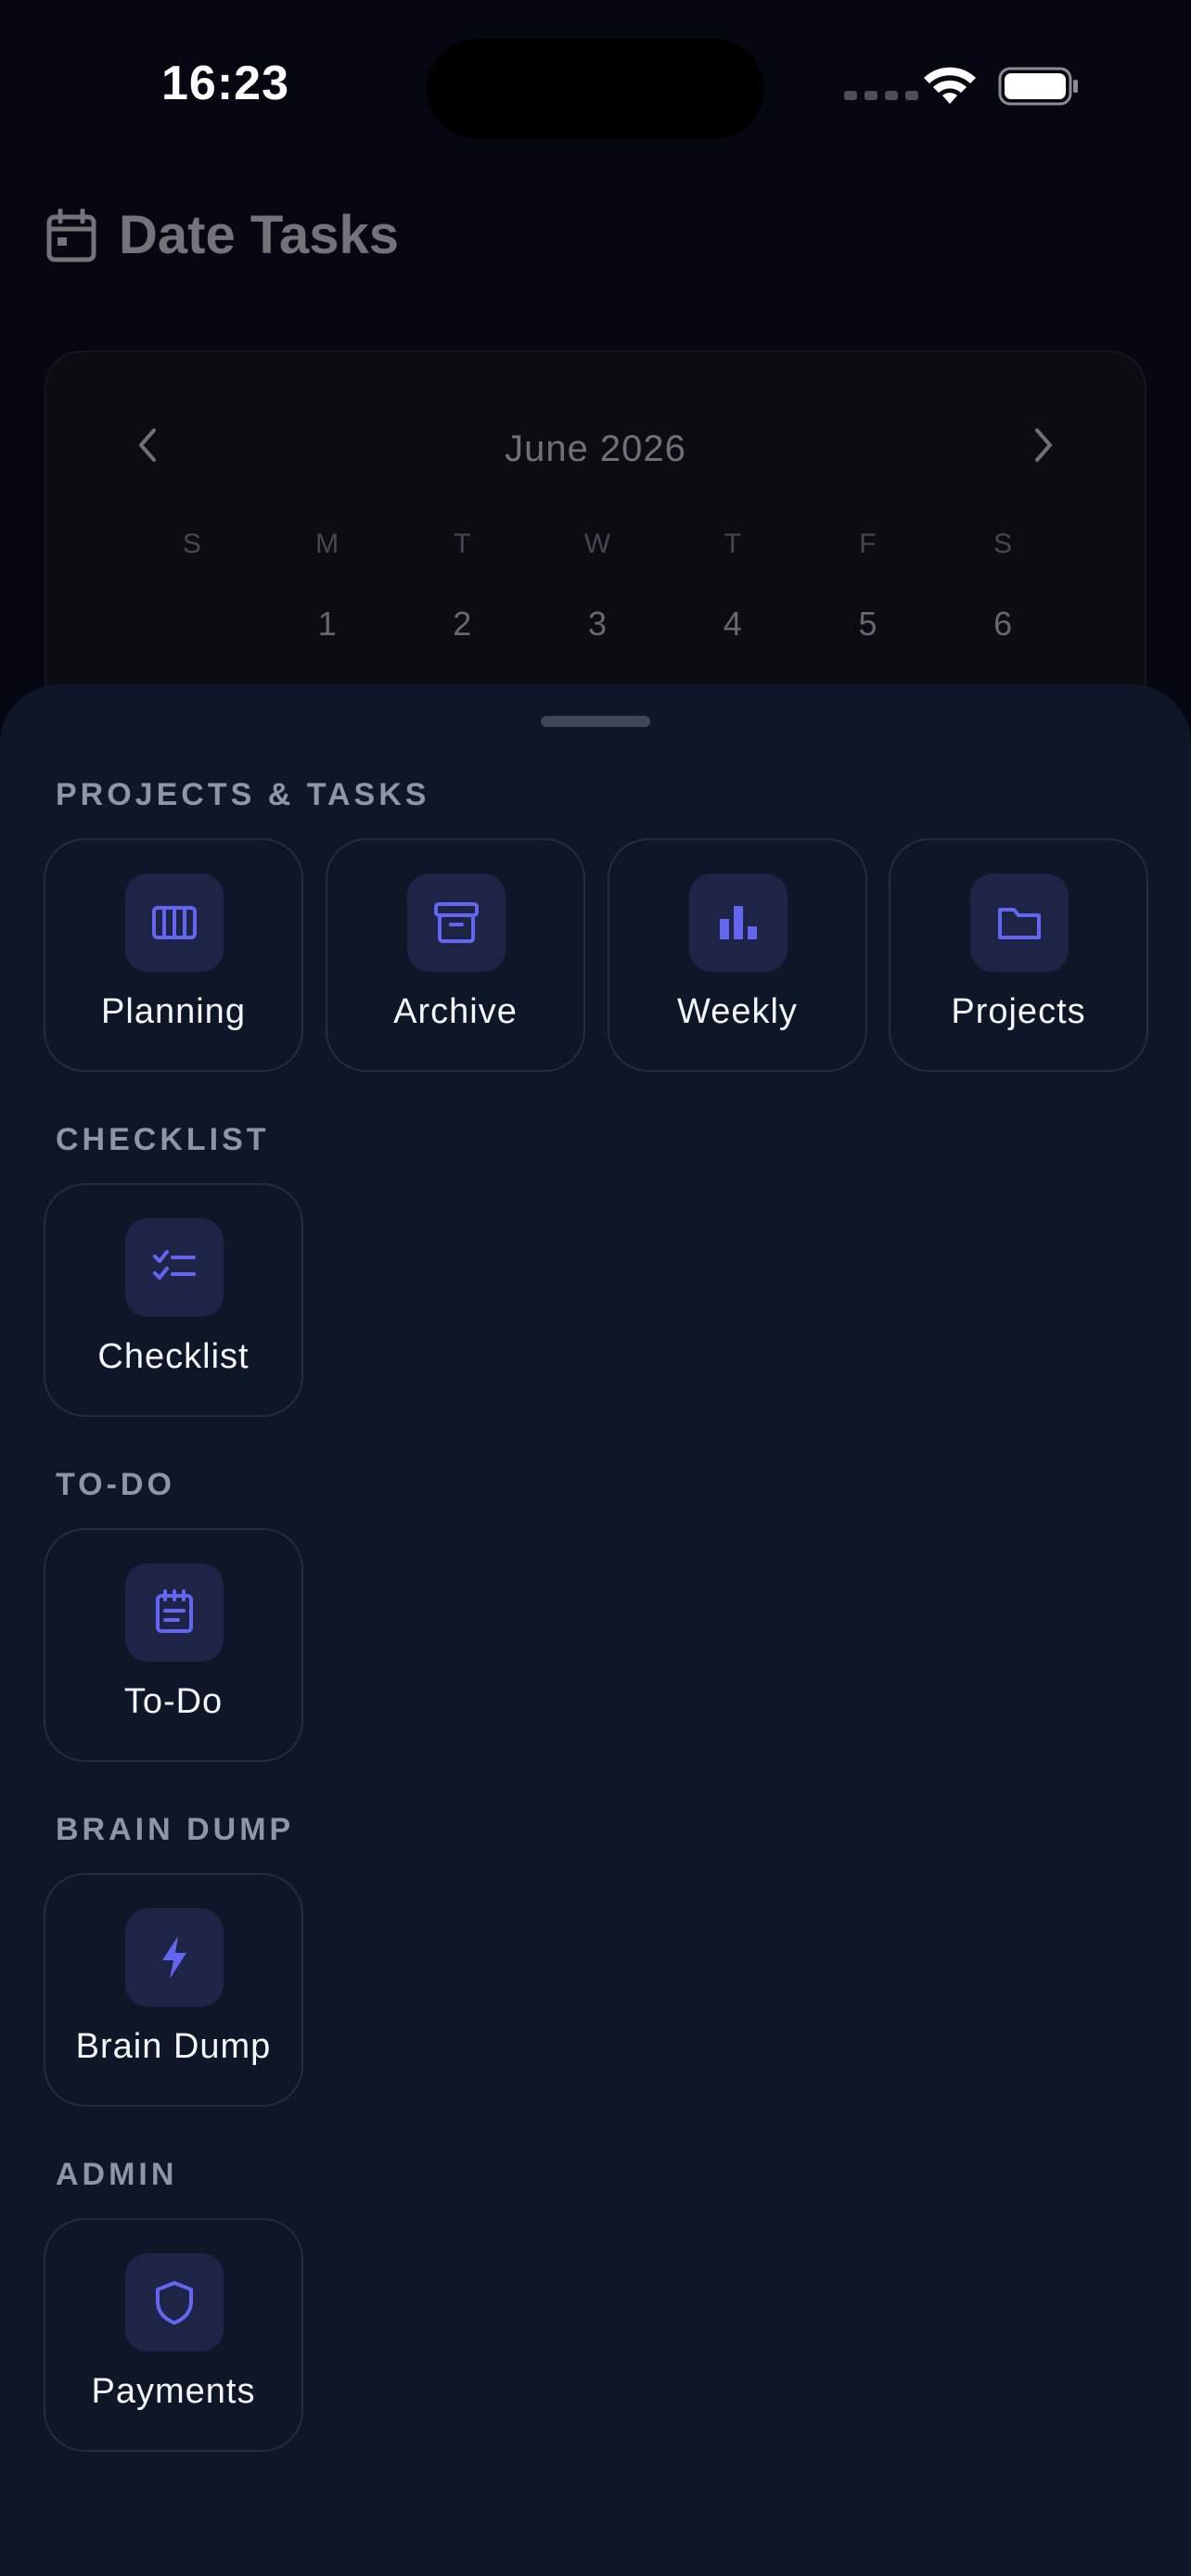 This screenshot has width=1191, height=2576. Describe the element at coordinates (738, 1011) in the screenshot. I see `tile-label: Weekly` at that location.